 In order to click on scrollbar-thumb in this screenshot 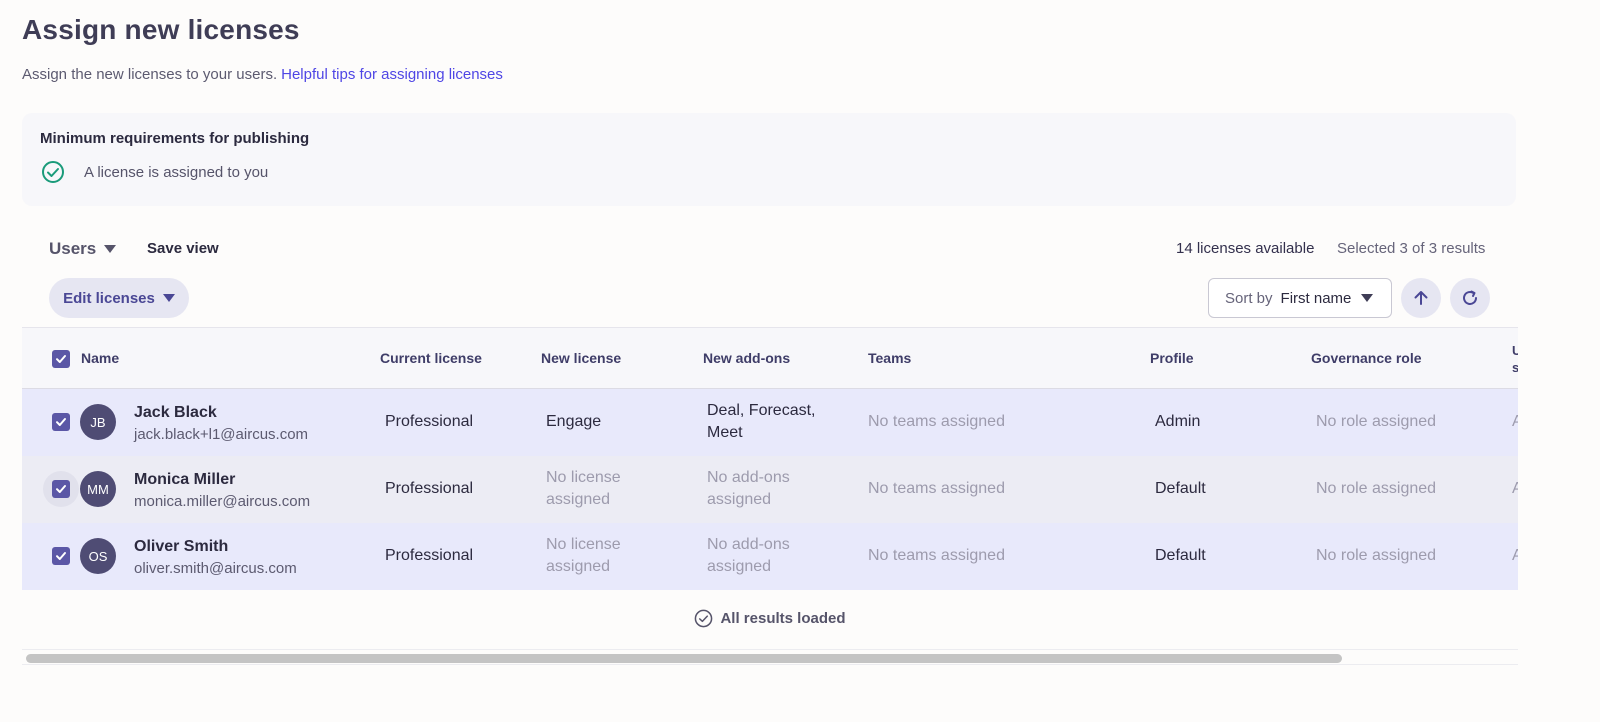, I will do `click(684, 658)`.